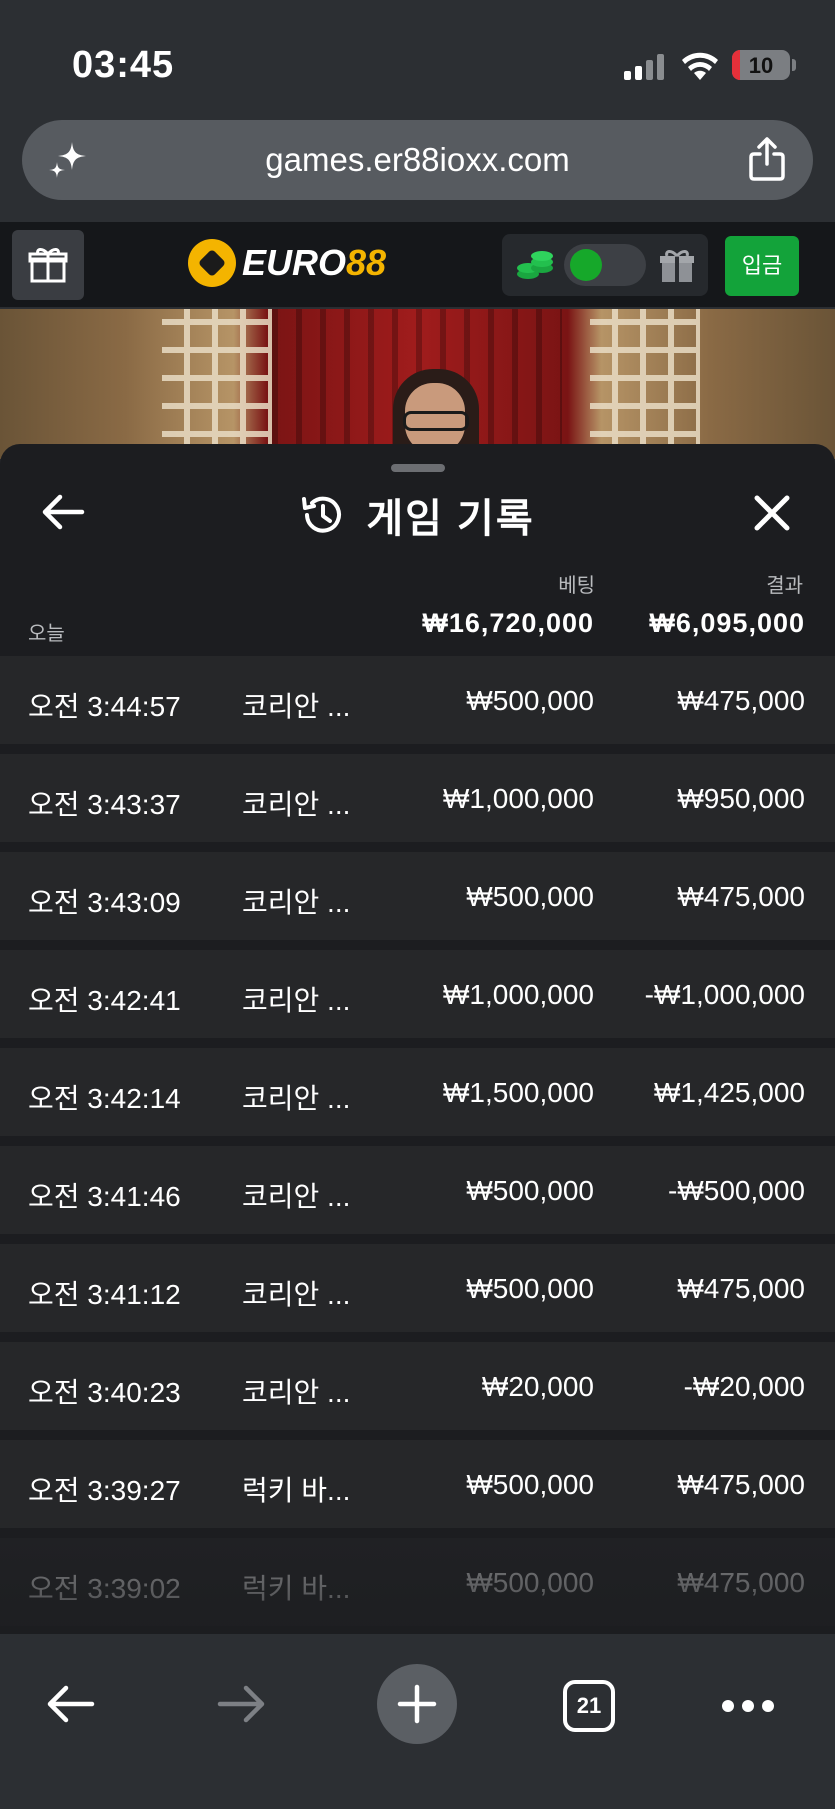 Image resolution: width=835 pixels, height=1809 pixels. What do you see at coordinates (104, 1000) in the screenshot?
I see `row-time: 오전 3:42:41` at bounding box center [104, 1000].